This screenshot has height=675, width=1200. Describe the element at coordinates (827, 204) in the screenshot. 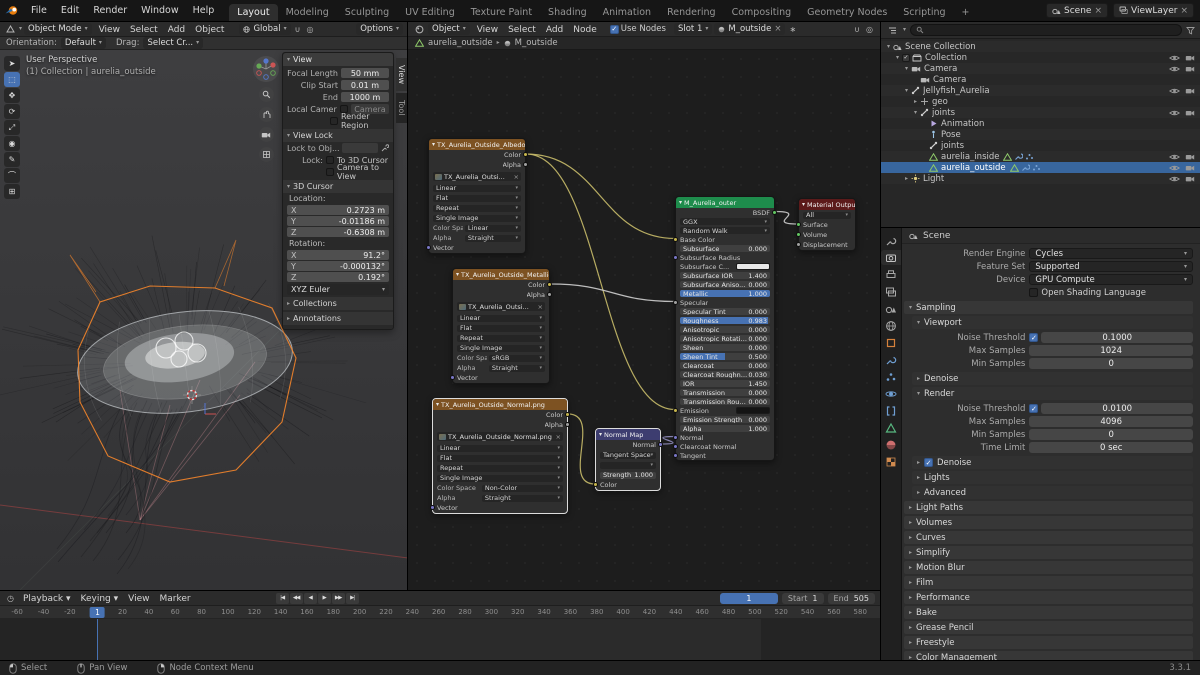

I see `node-header-output: ▾ Material Output` at that location.